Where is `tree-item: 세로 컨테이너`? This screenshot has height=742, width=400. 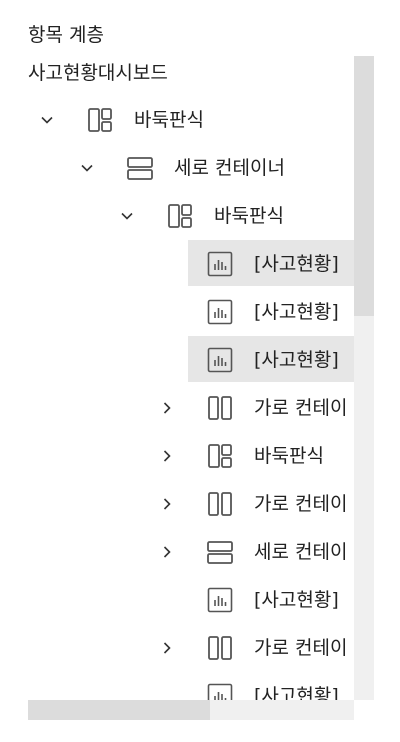
tree-item: 세로 컨테이너 is located at coordinates (191, 167).